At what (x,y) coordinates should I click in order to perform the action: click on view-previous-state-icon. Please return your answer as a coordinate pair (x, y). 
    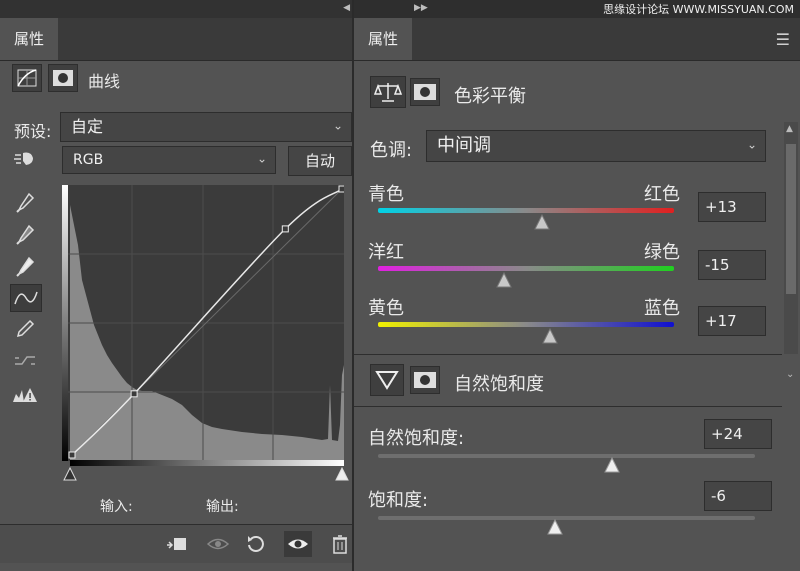
    Looking at the image, I should click on (218, 544).